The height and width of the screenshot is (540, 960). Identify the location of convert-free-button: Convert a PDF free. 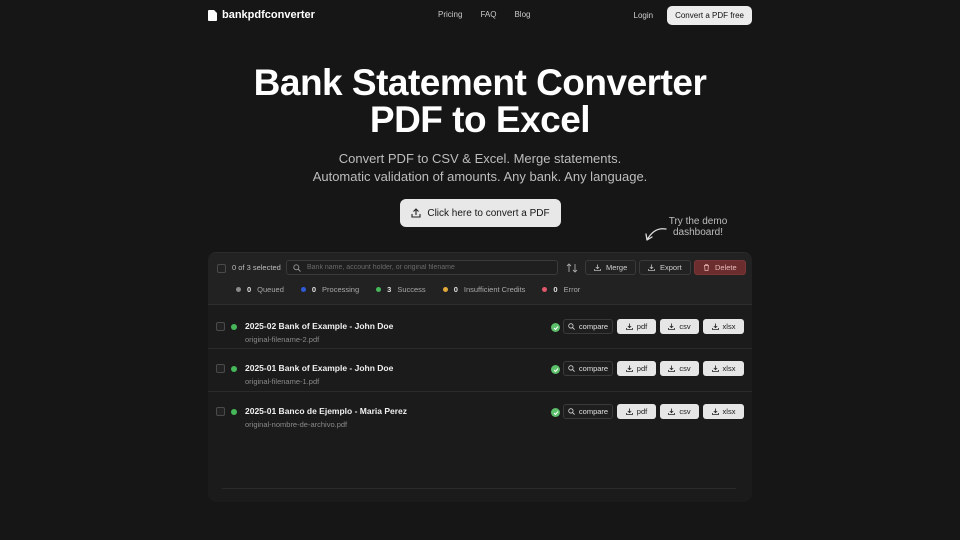
(709, 15).